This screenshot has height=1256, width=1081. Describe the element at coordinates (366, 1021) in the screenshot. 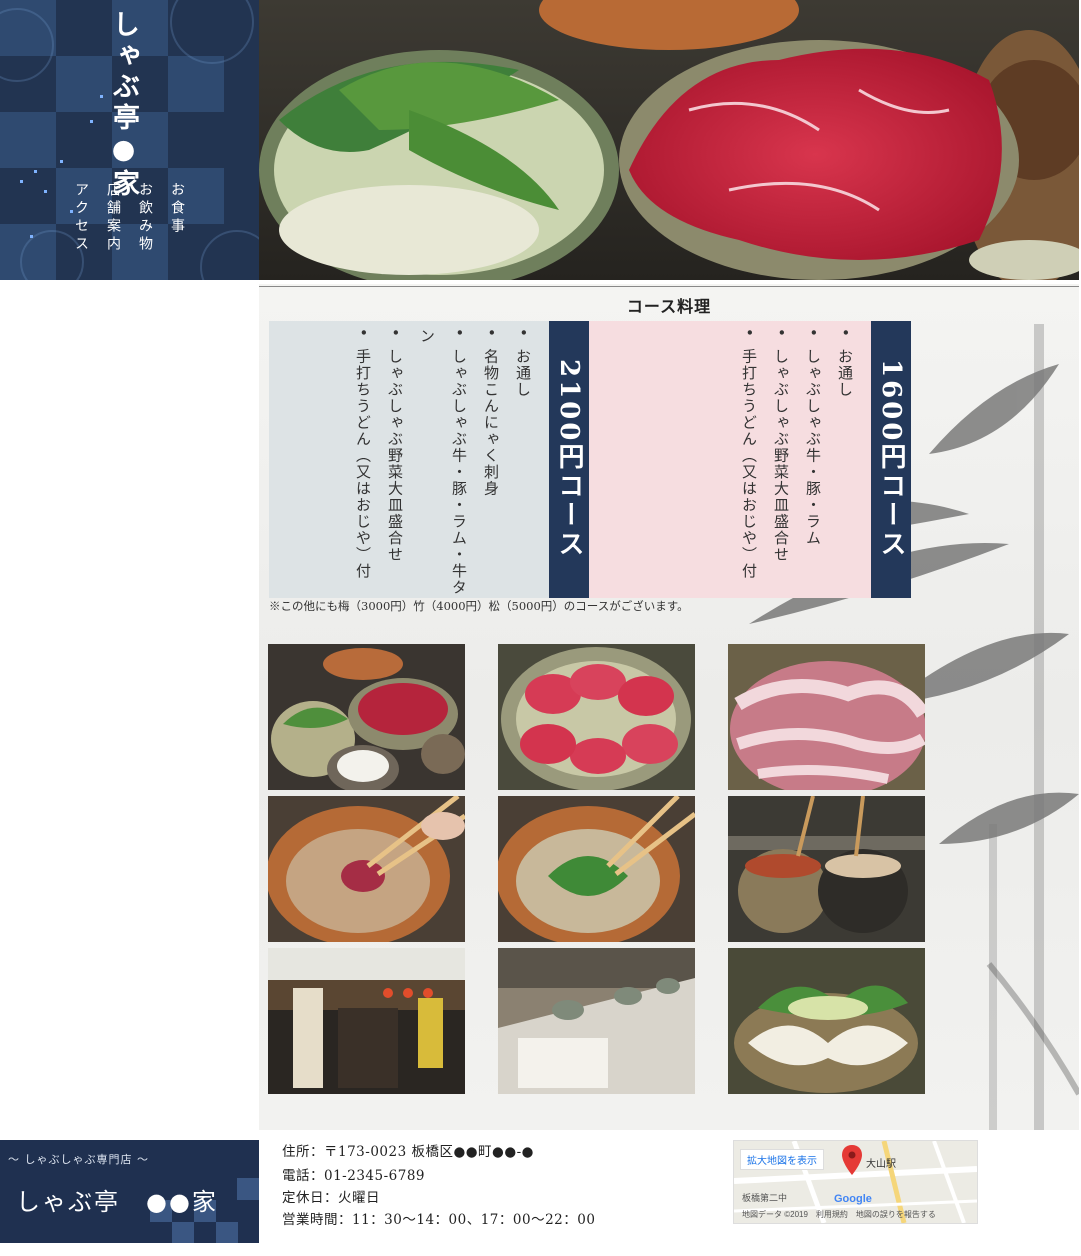

I see `photo-storefront` at that location.